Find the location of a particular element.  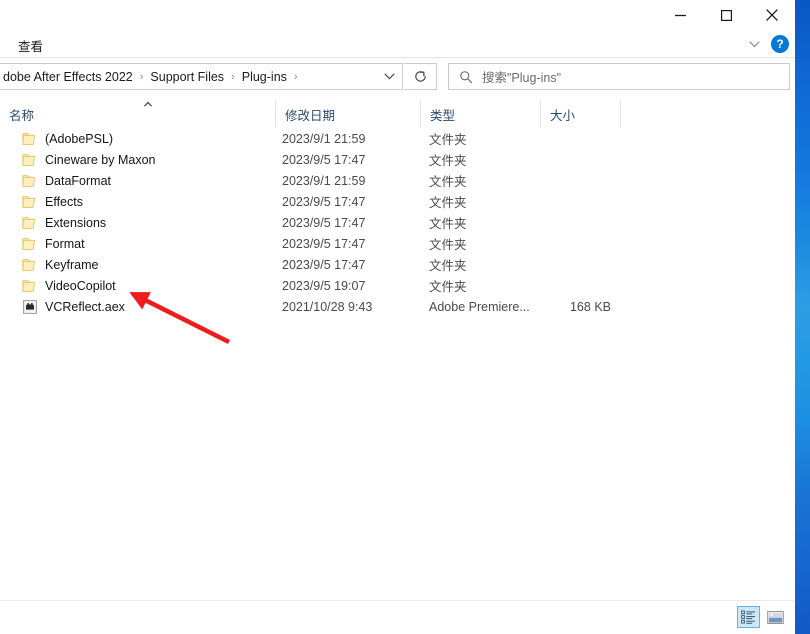

details-view-icon is located at coordinates (748, 617).